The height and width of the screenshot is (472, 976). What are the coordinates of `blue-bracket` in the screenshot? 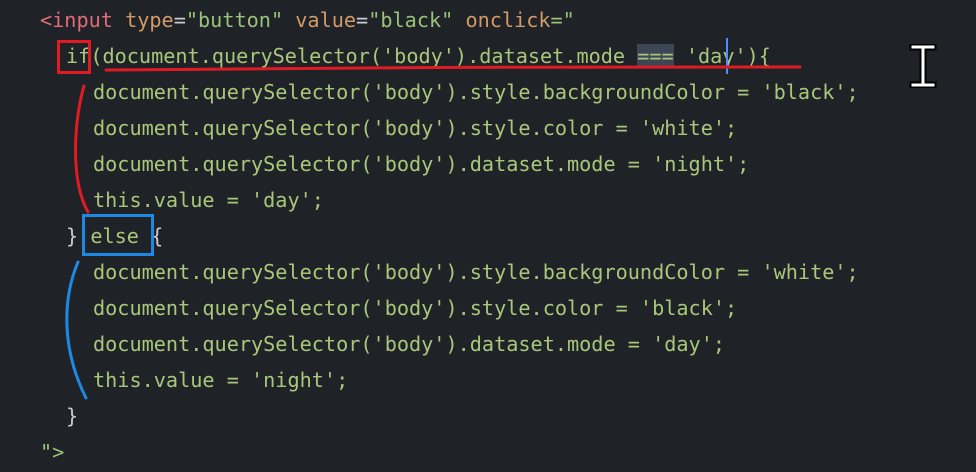 It's located at (76, 330).